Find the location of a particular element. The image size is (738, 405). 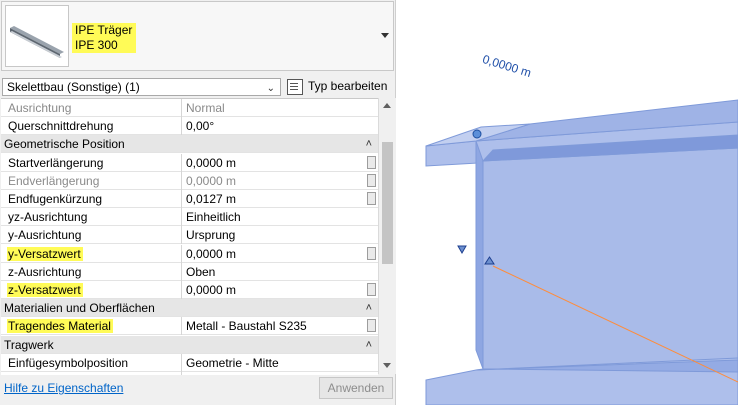

property-value: 0,0127 m is located at coordinates (274, 199).